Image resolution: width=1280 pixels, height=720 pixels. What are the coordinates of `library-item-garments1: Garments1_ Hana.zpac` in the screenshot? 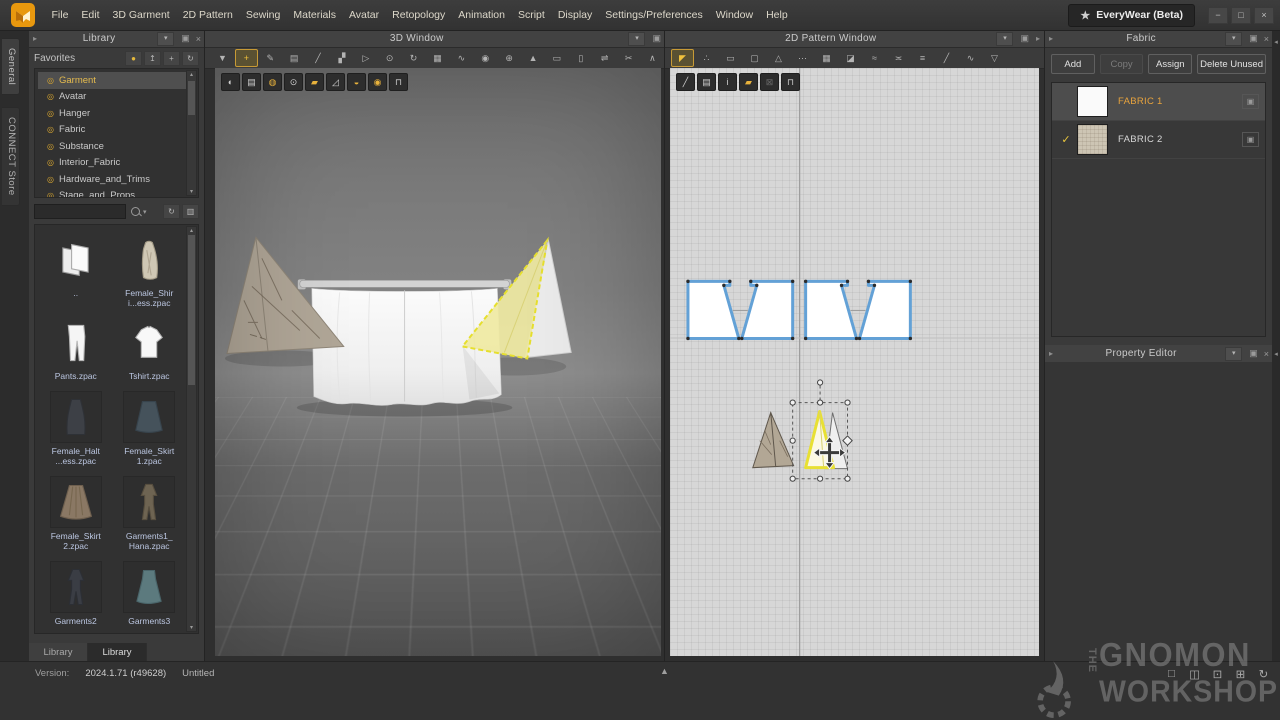 It's located at (150, 513).